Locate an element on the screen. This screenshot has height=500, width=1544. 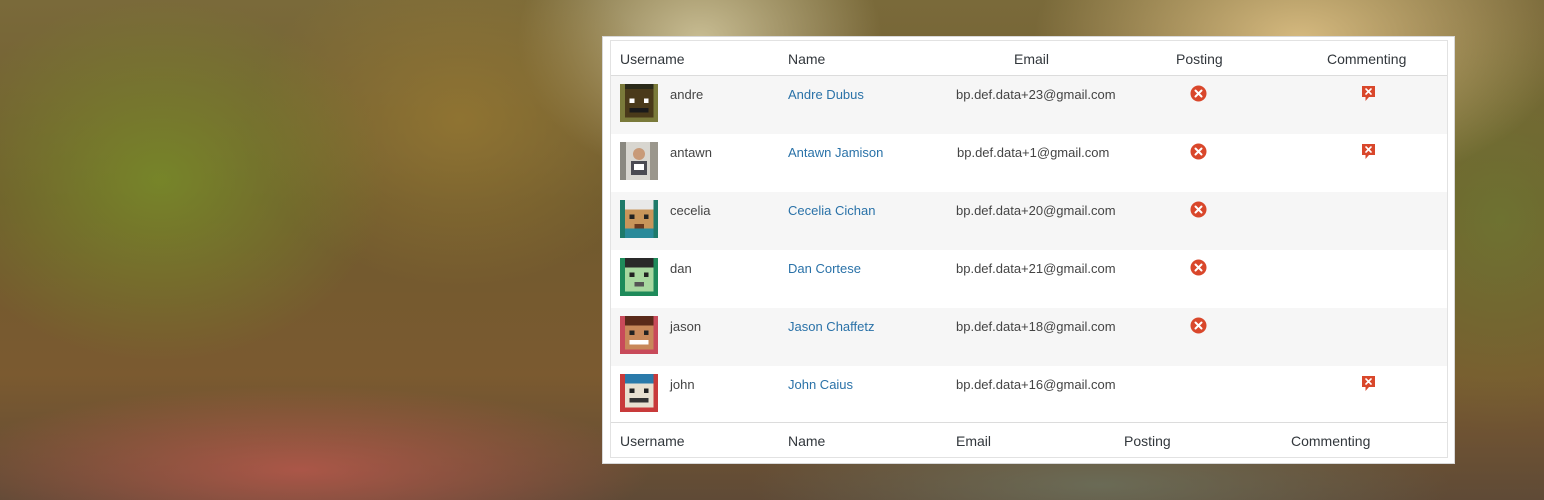
user-email: bp.def.data+16@gmail.com is located at coordinates (1036, 384).